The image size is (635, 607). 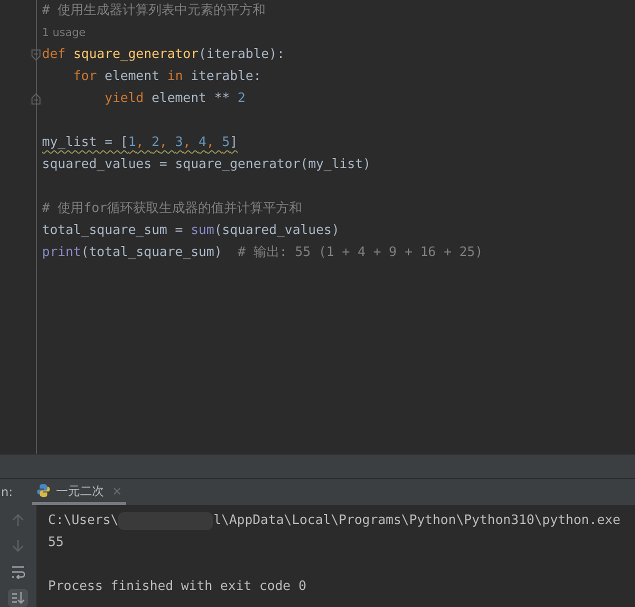 What do you see at coordinates (167, 77) in the screenshot?
I see `code-line: for element in iterable:` at bounding box center [167, 77].